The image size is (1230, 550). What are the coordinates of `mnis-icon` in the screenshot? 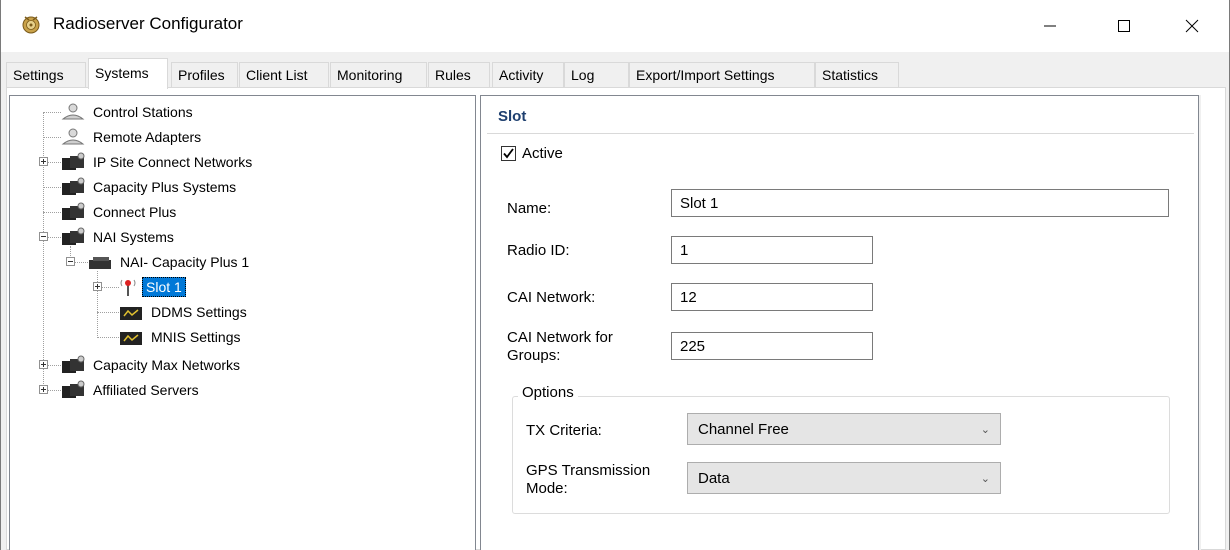 It's located at (131, 338).